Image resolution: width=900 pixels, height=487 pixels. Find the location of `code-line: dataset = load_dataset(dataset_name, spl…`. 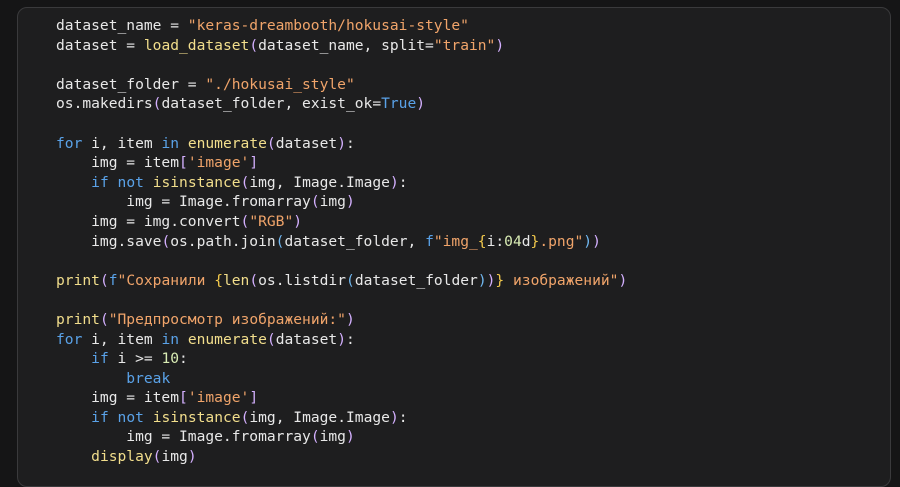

code-line: dataset = load_dataset(dataset_name, spl… is located at coordinates (280, 45).